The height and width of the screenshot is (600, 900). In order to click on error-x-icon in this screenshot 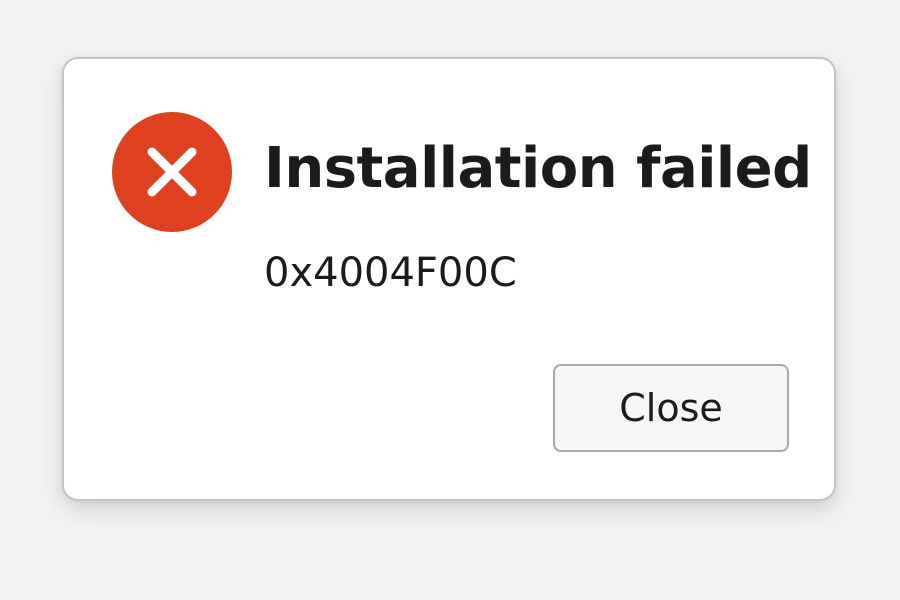, I will do `click(172, 172)`.